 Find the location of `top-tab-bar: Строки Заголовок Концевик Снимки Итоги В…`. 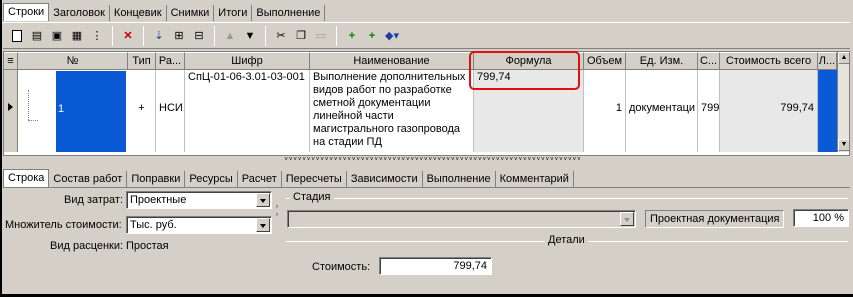

top-tab-bar: Строки Заголовок Концевик Снимки Итоги В… is located at coordinates (164, 12).